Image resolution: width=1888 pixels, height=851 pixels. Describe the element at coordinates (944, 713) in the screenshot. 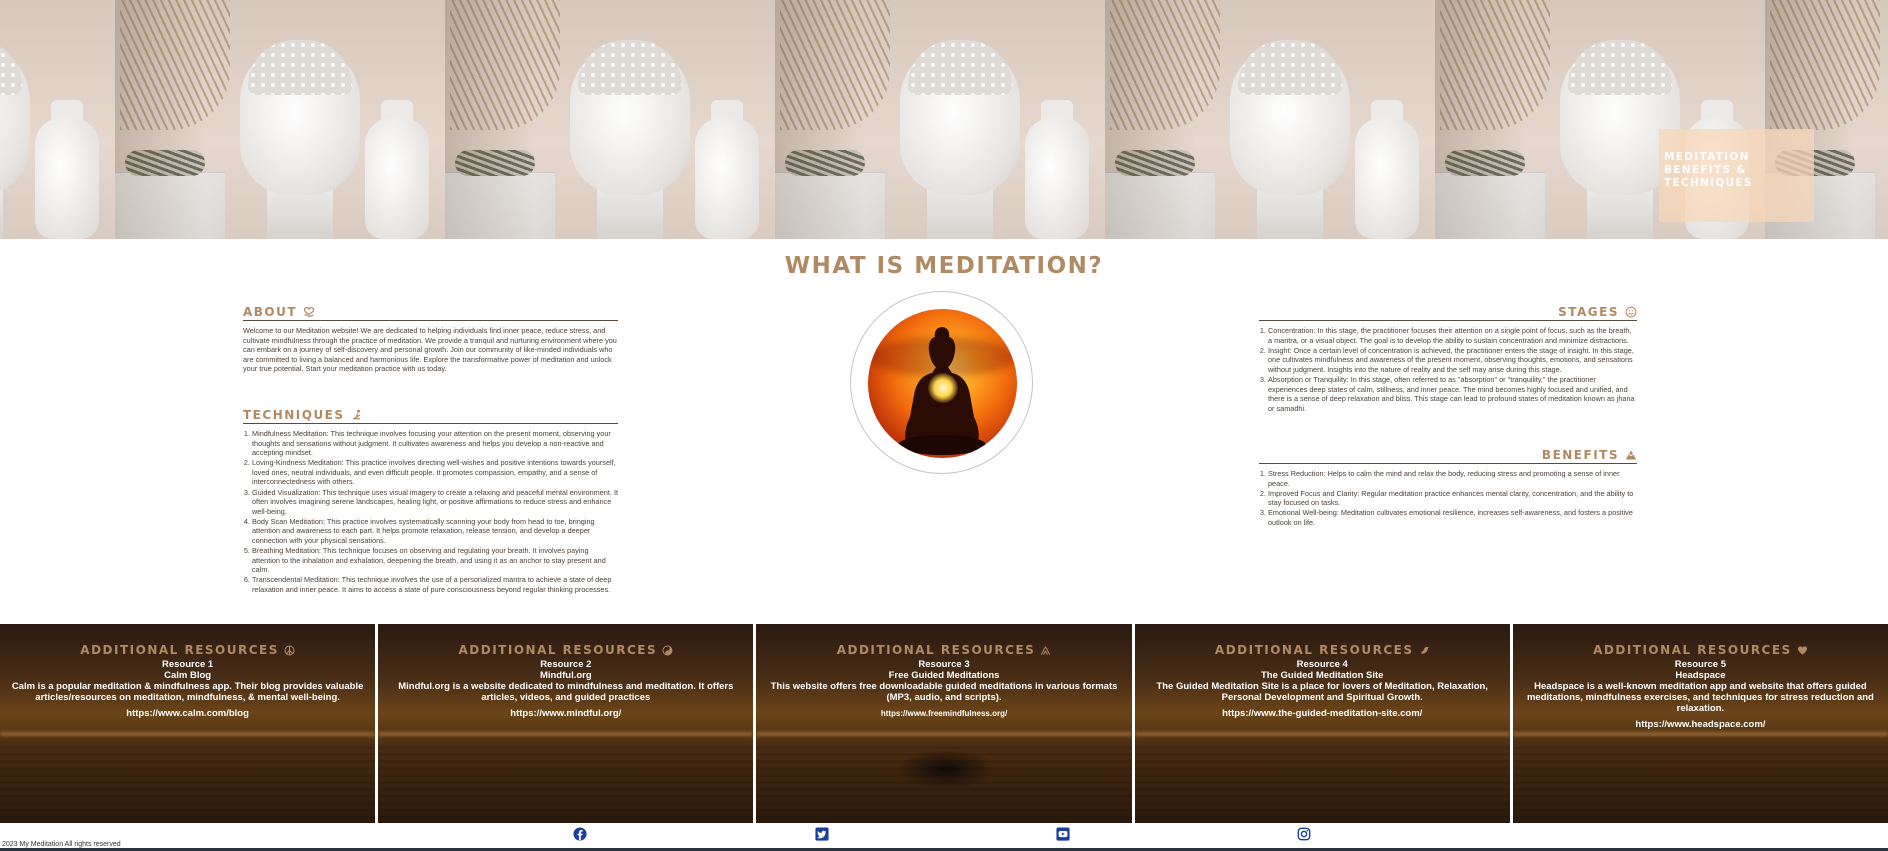

I see `resource-link: https://www.freemindfulness.org/` at that location.